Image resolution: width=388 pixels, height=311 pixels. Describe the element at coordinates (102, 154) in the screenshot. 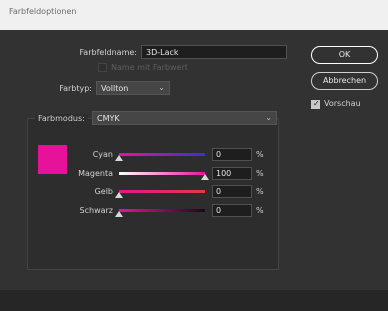

I see `channel-label-cyan: Cyan` at that location.